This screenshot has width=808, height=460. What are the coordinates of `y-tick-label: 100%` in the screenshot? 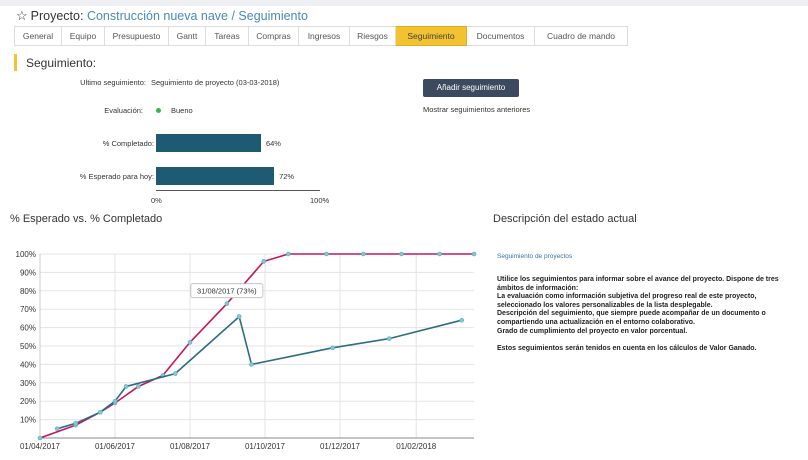 It's located at (26, 254).